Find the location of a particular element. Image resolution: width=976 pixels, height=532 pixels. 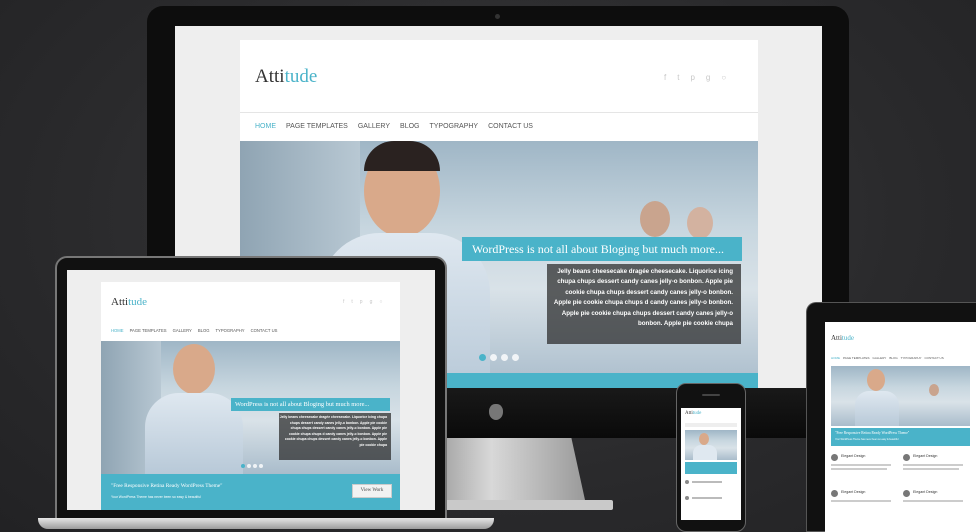

social-icons: f t p g ○ is located at coordinates (695, 77).